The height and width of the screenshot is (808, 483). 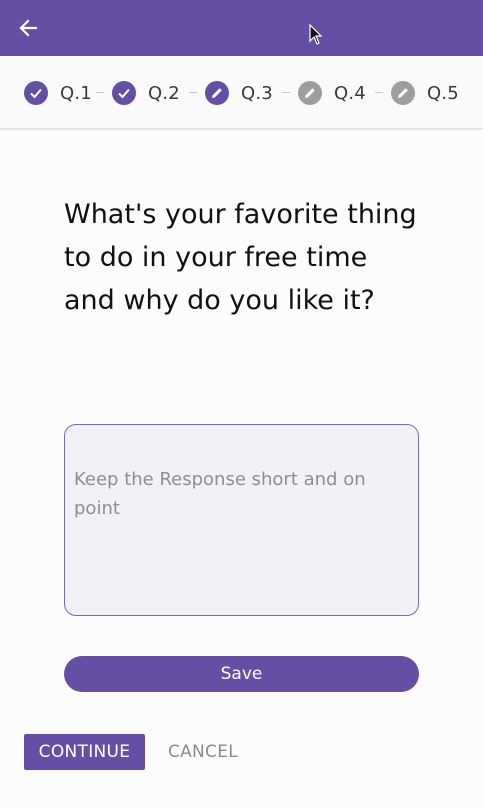 I want to click on step-label: Q.4, so click(x=350, y=93).